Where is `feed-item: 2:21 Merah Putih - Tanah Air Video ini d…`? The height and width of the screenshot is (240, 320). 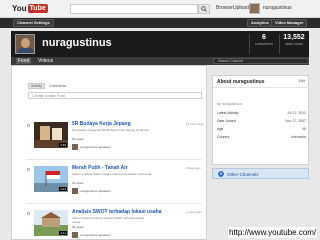
feed-item: 2:21 Merah Putih - Tanah Air Video ini d… is located at coordinates (110, 182).